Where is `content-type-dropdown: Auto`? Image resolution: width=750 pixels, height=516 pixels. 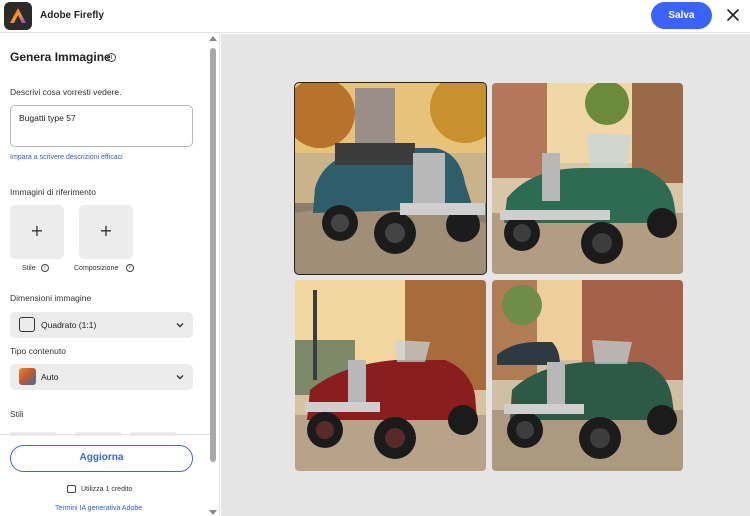 content-type-dropdown: Auto is located at coordinates (101, 377).